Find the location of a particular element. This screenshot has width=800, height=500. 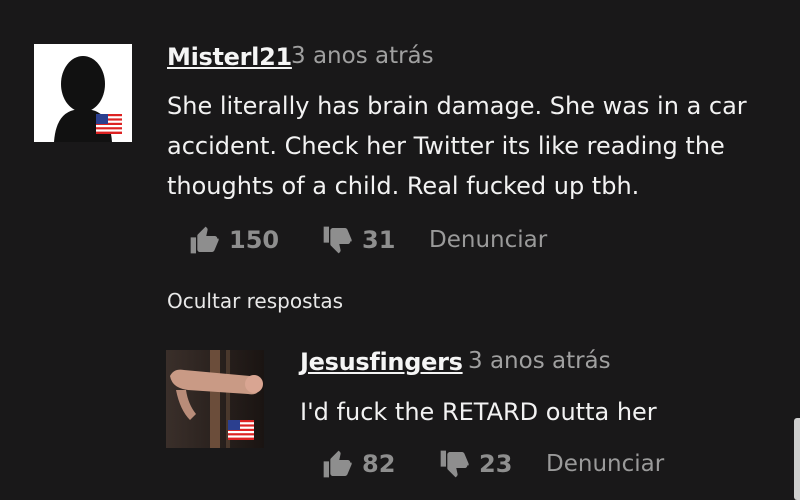

dislike-count: 31 is located at coordinates (379, 240).